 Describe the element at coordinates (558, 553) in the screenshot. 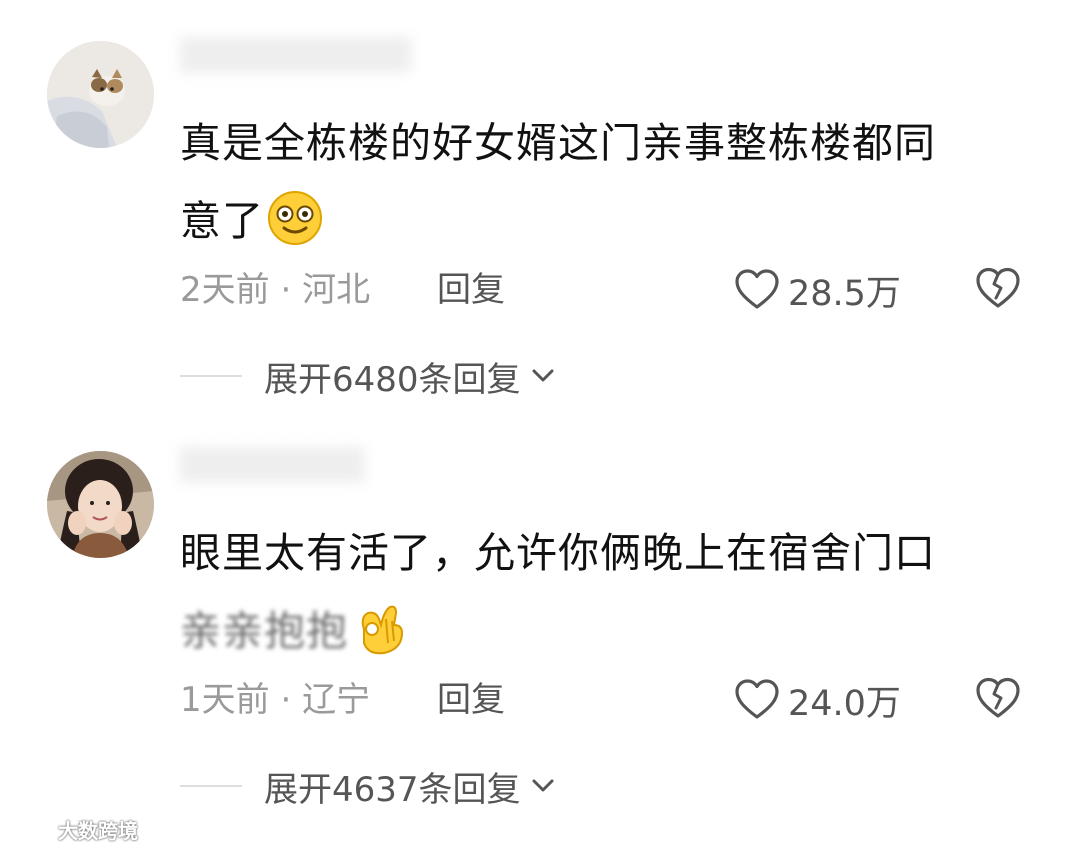

I see `comment-text-line-1: 眼里太有活了，允许你俩晚上在宿舍门口` at that location.